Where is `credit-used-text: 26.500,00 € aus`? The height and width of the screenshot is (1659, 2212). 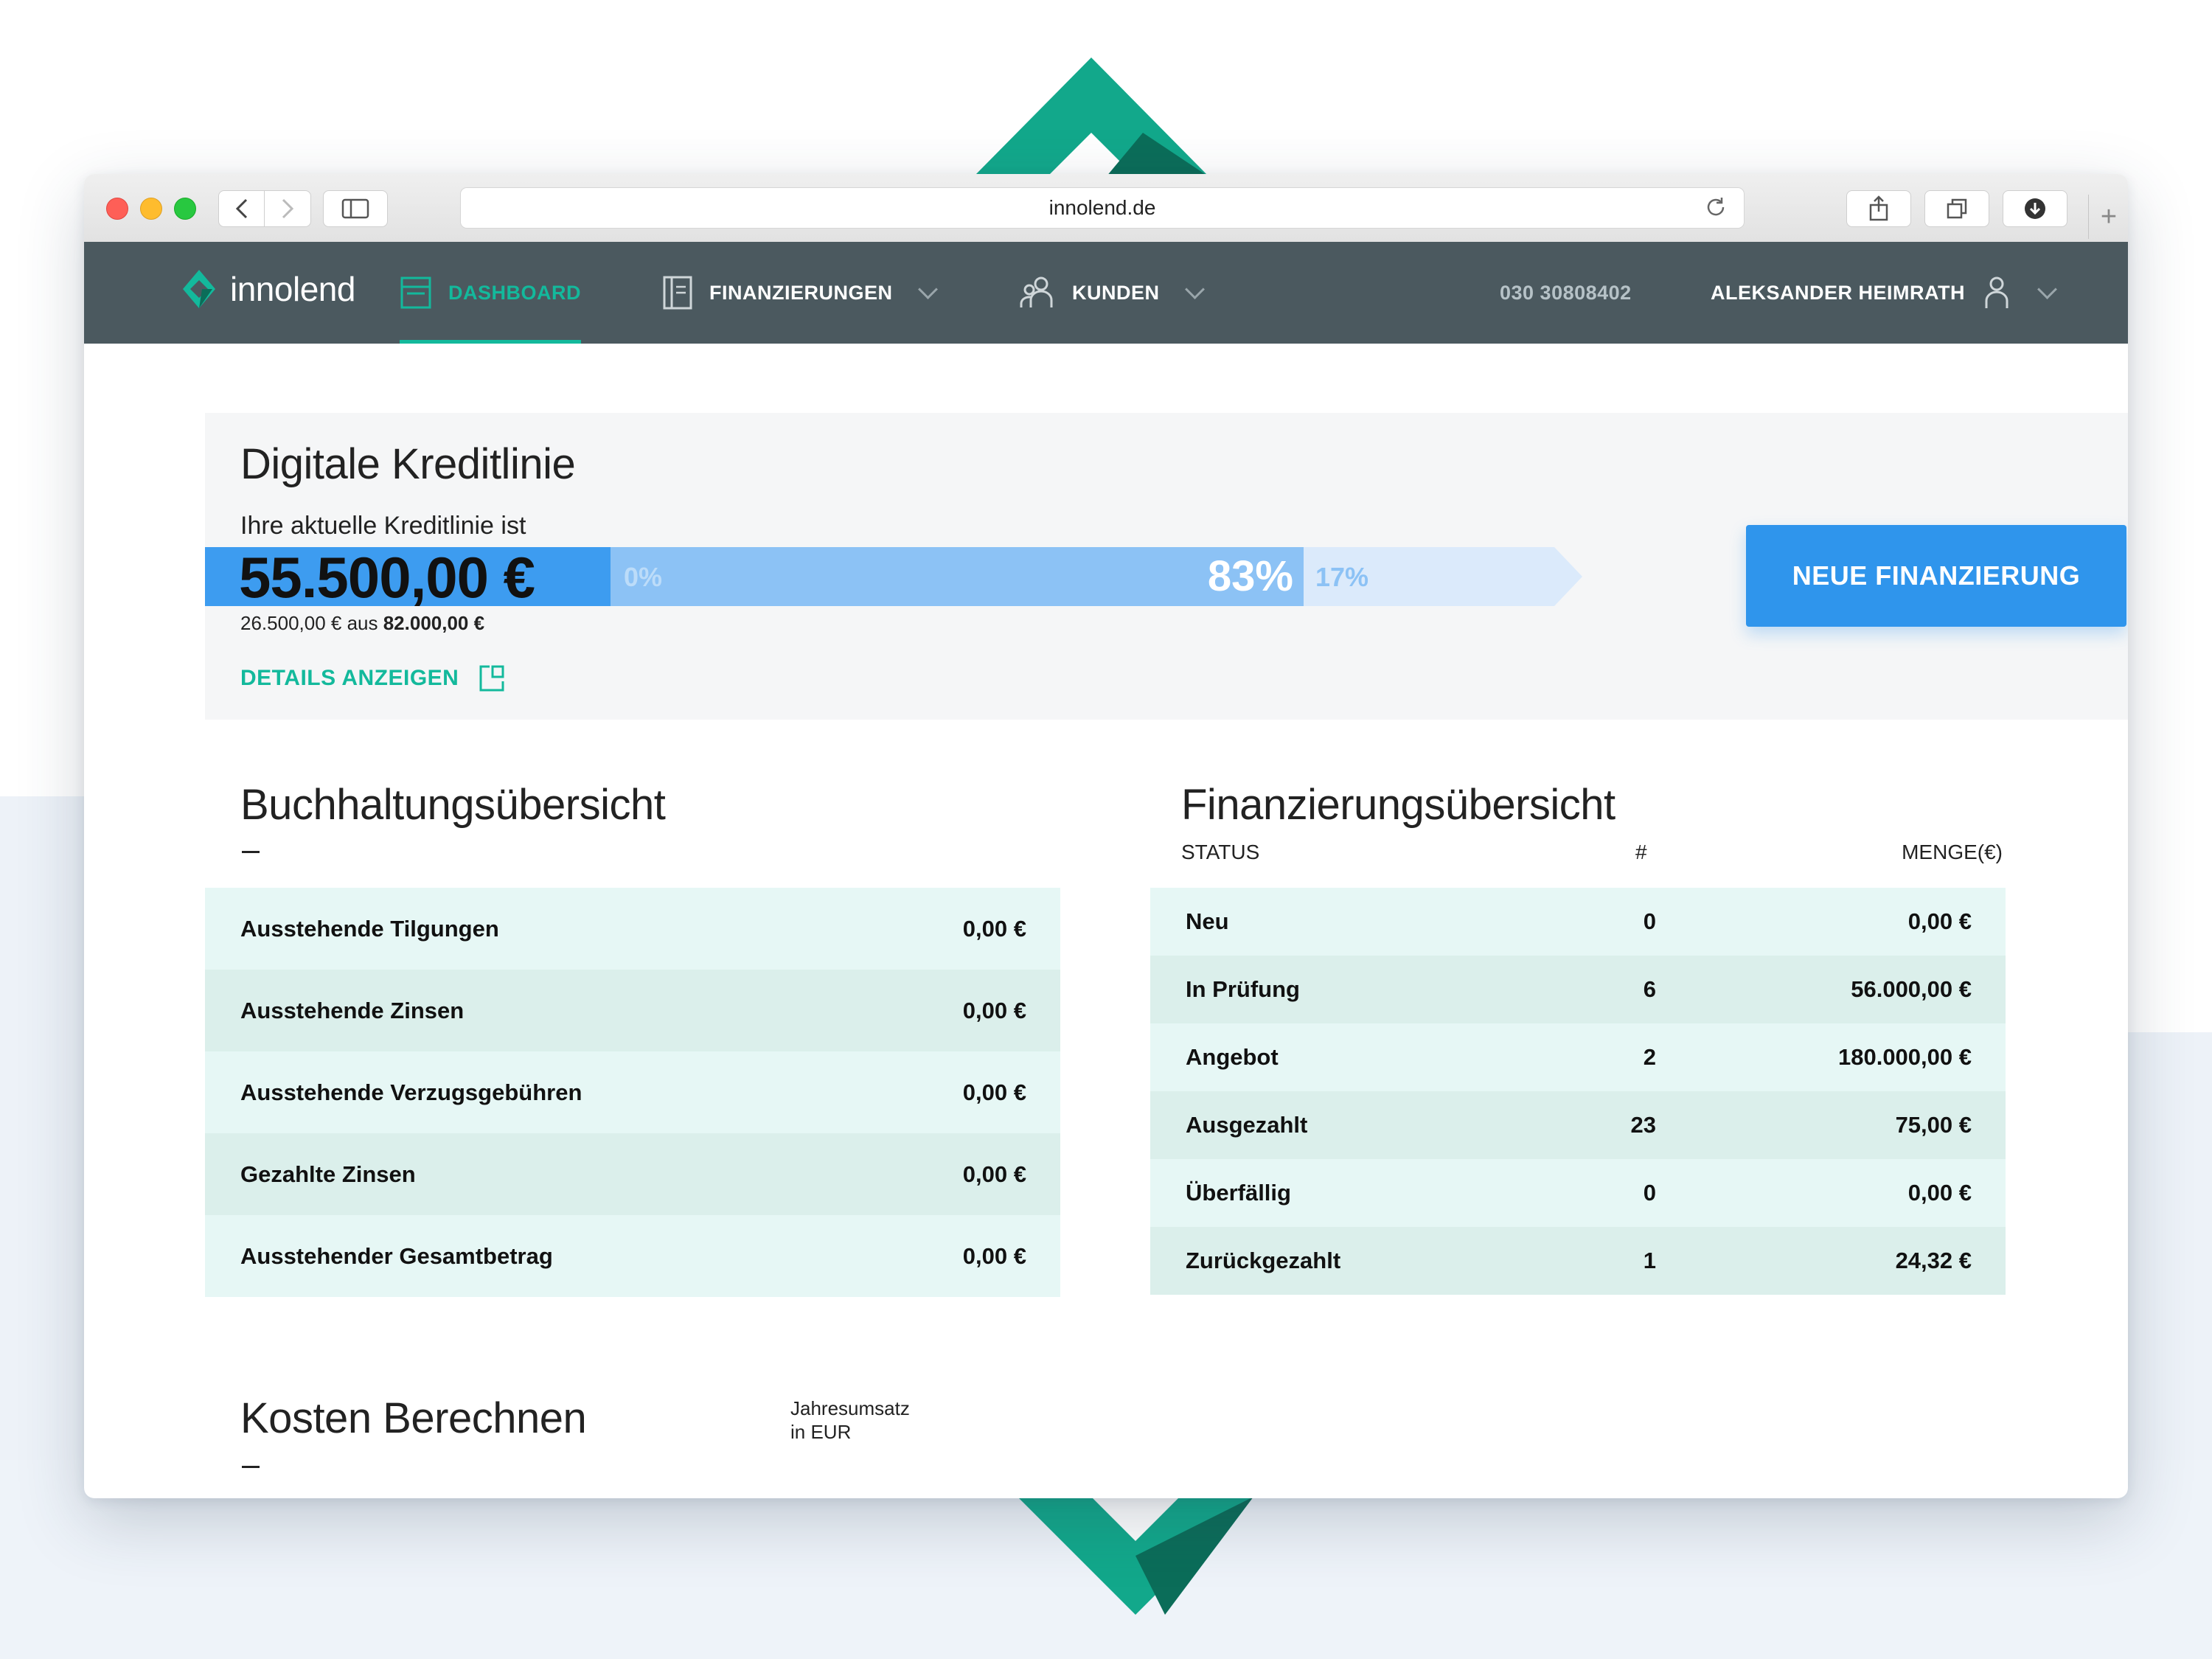
credit-used-text: 26.500,00 € aus is located at coordinates (311, 623).